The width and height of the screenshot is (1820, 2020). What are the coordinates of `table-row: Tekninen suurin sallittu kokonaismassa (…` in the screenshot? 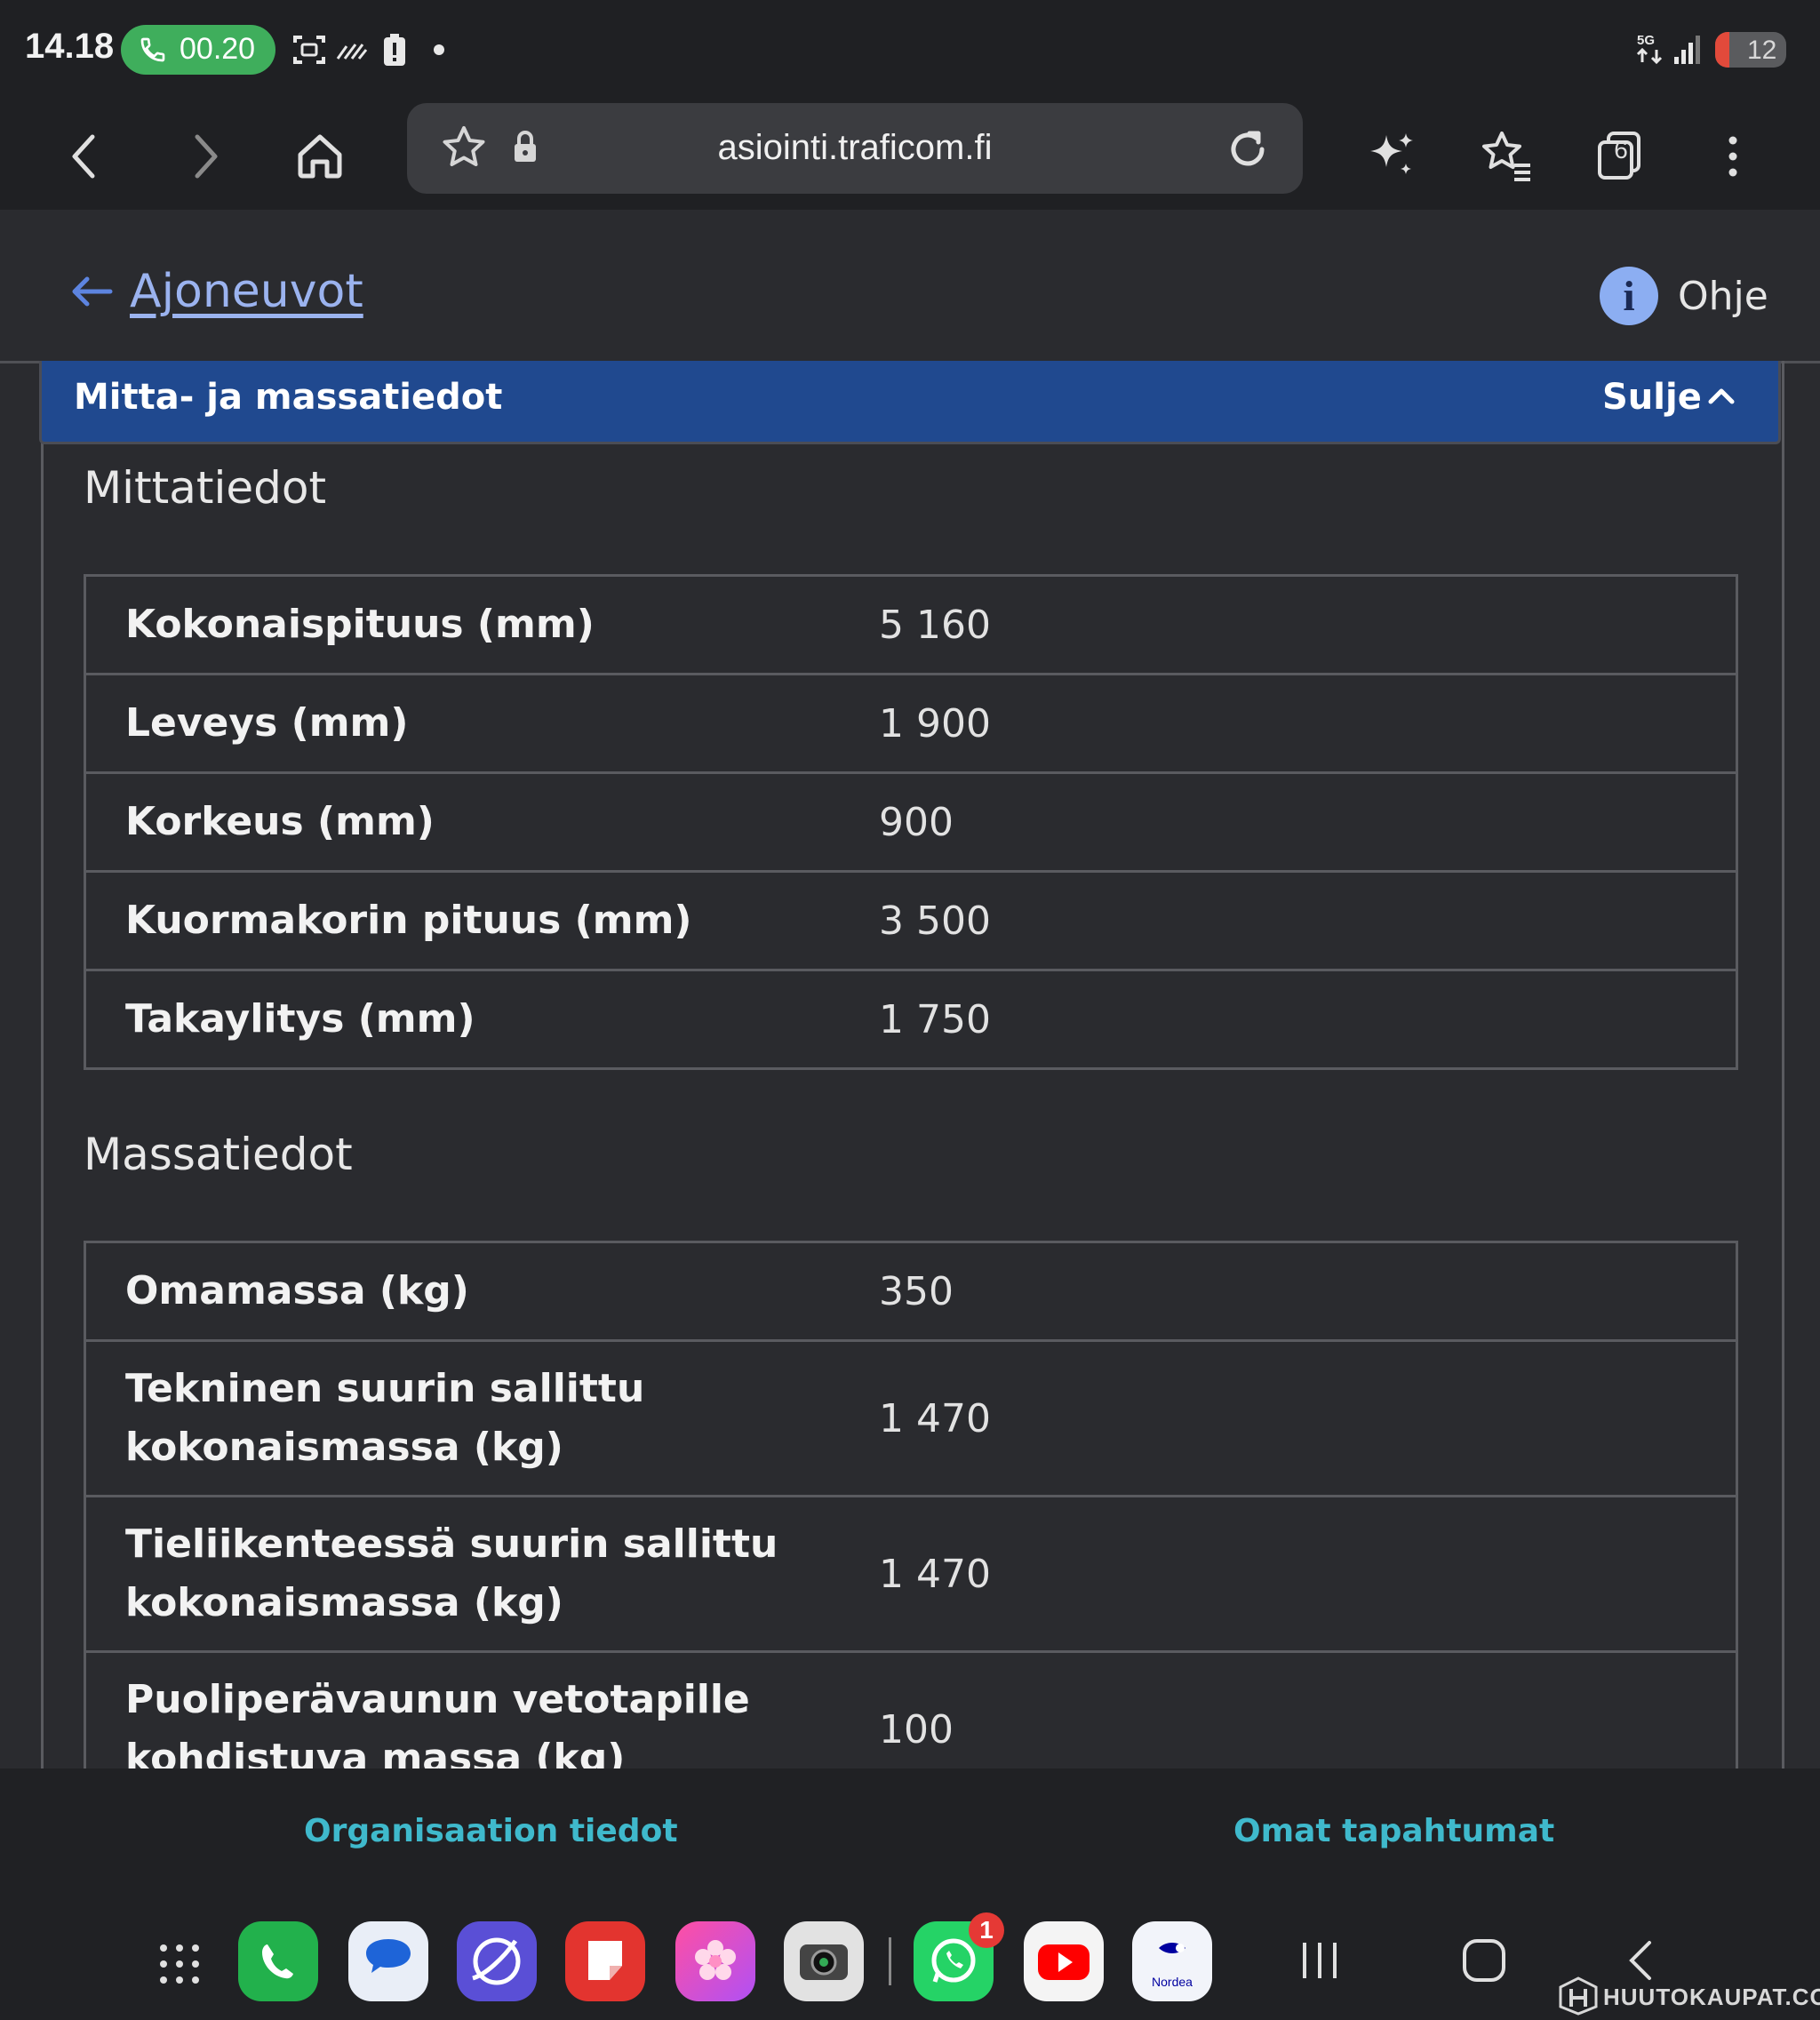 It's located at (911, 1418).